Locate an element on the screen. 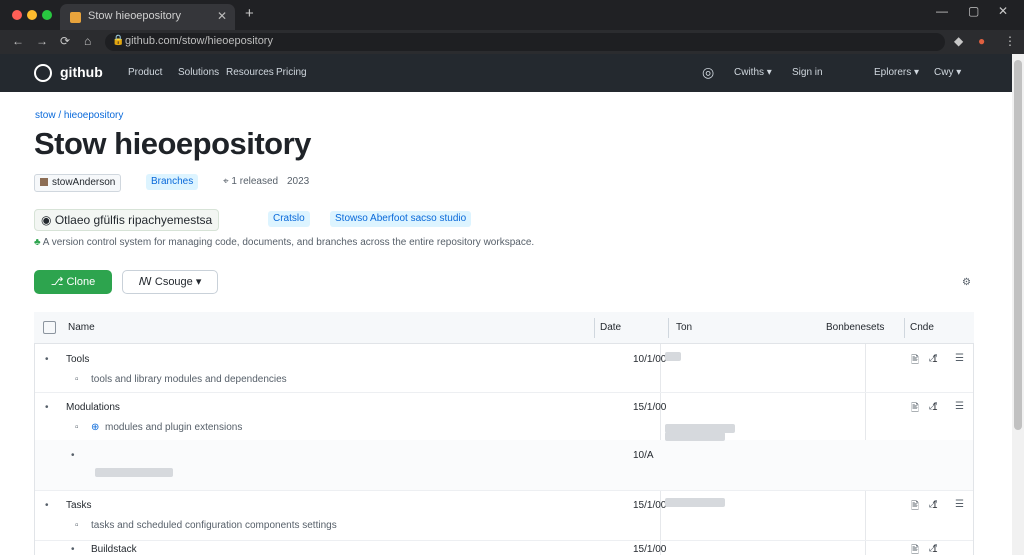 The width and height of the screenshot is (1024, 555). row-name: Tasks is located at coordinates (79, 505).